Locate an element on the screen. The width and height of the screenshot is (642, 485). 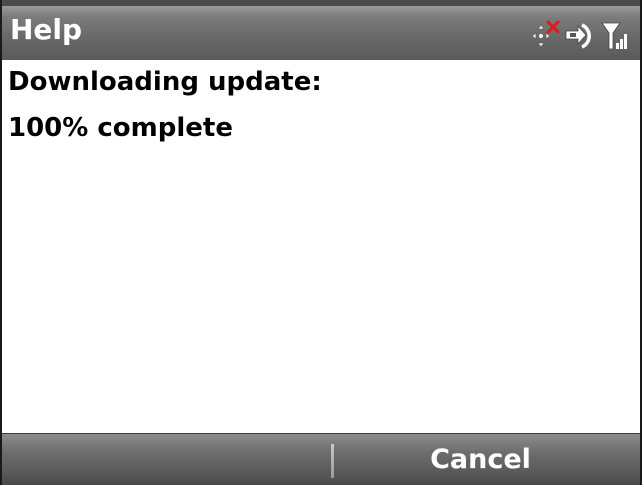
softkey-bar: Cancel is located at coordinates (321, 459).